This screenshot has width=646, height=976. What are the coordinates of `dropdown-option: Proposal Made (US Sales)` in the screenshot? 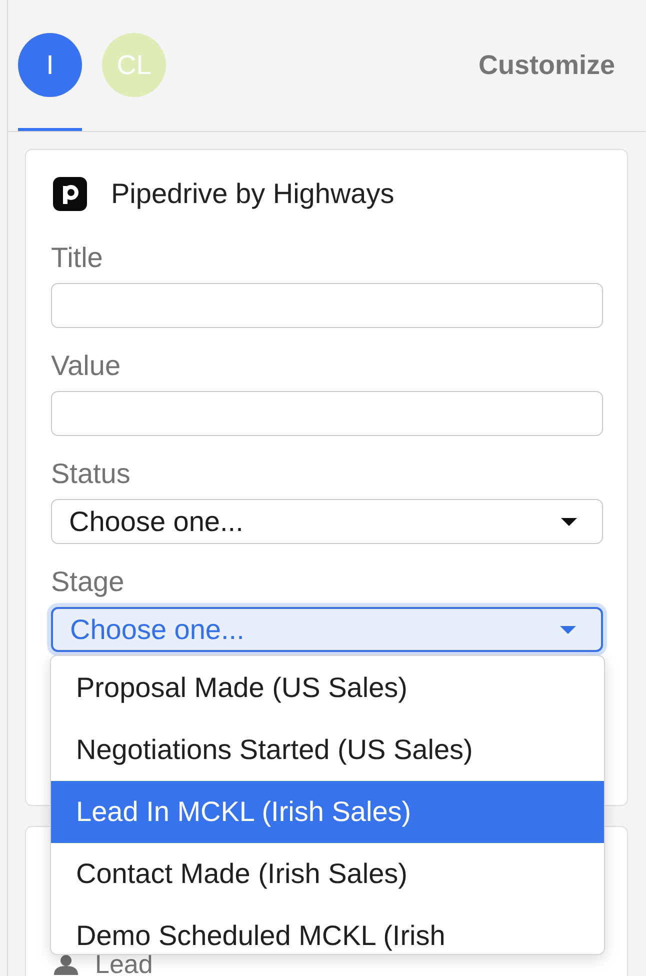 It's located at (327, 688).